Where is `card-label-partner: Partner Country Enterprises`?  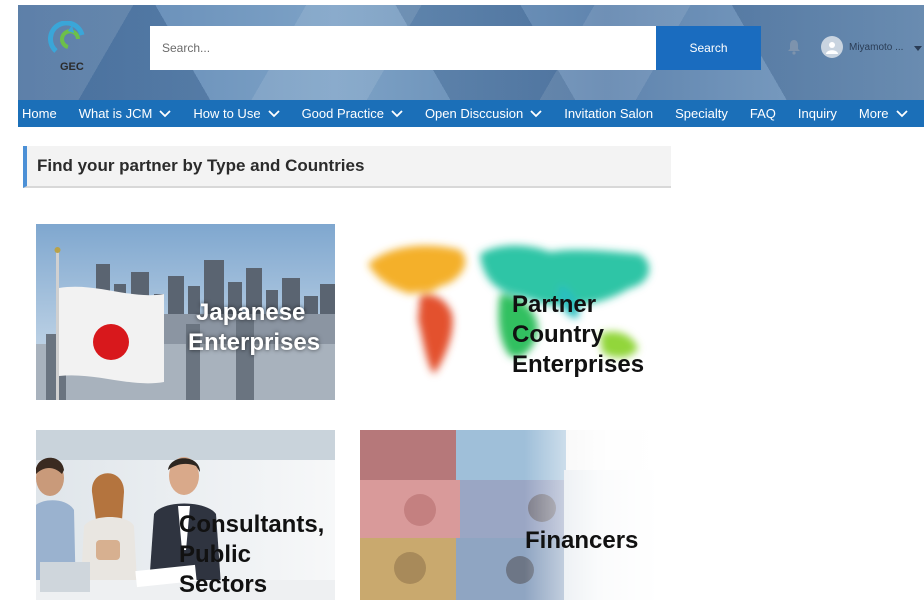 card-label-partner: Partner Country Enterprises is located at coordinates (578, 335).